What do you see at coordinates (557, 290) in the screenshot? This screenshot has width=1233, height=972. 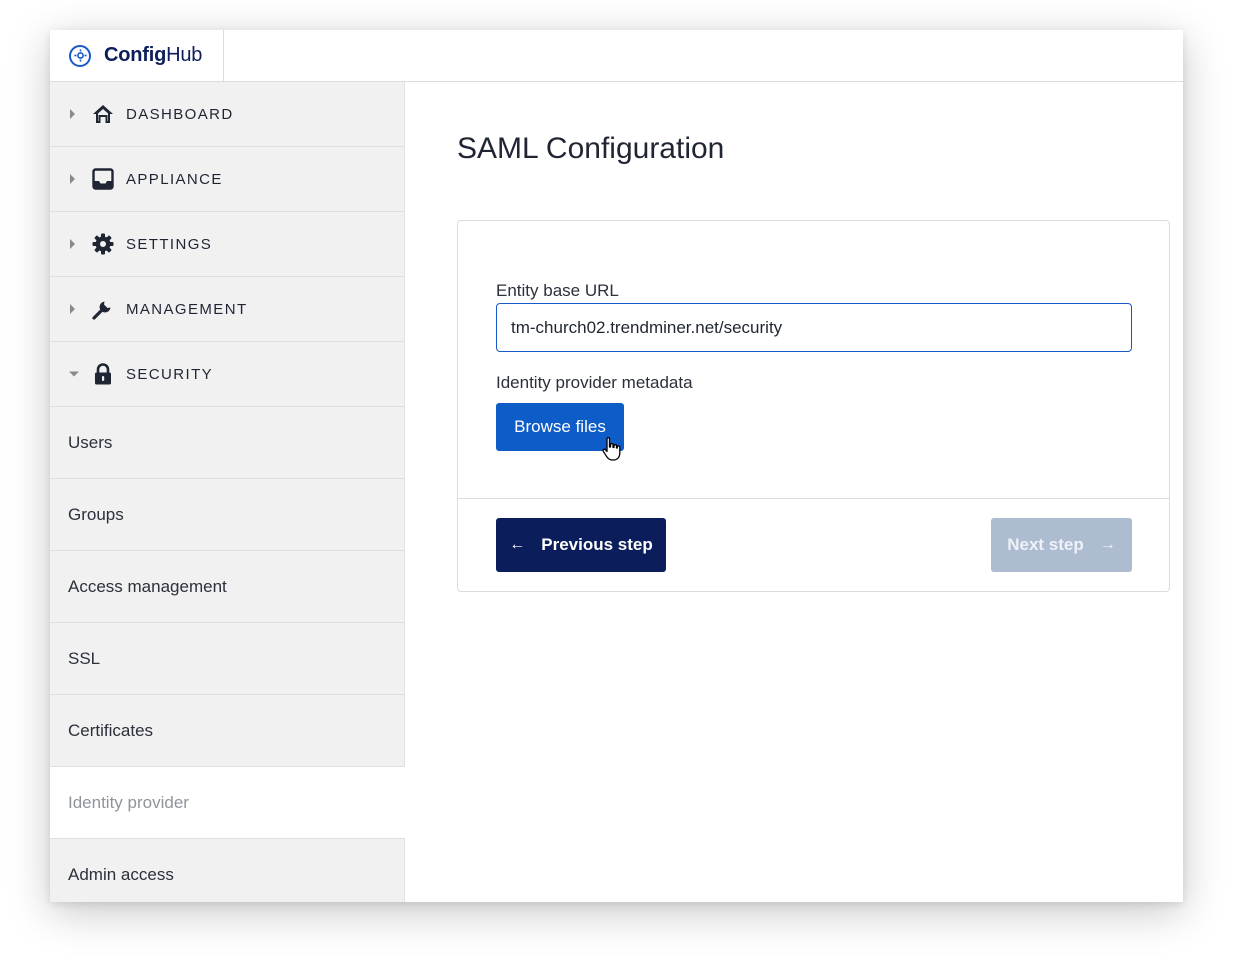 I see `entity-url-label: Entity base URL` at bounding box center [557, 290].